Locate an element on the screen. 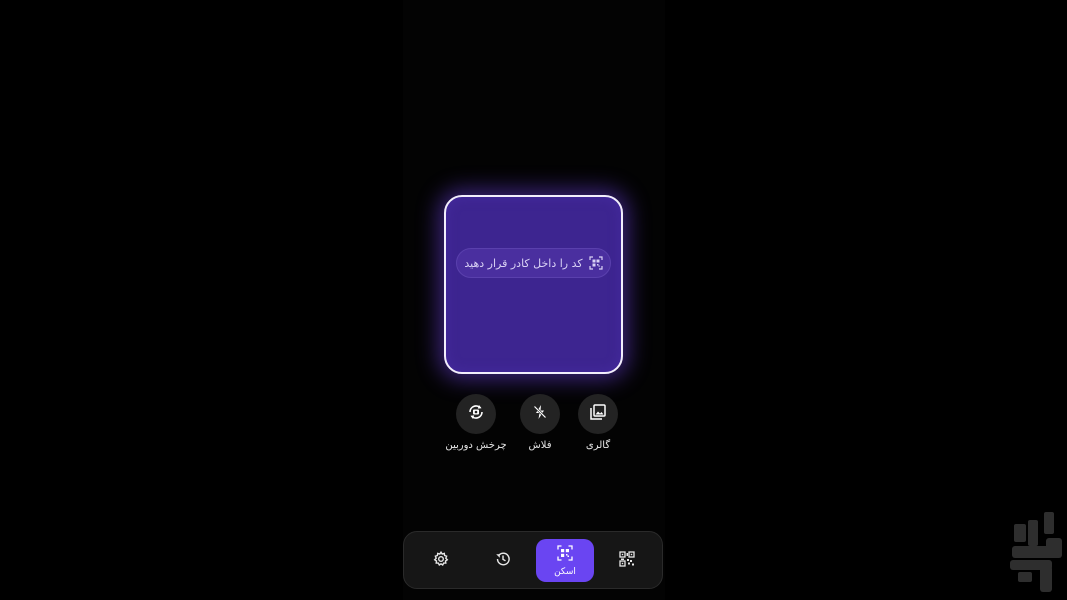 This screenshot has width=1067, height=600. rotate-camera-button is located at coordinates (476, 414).